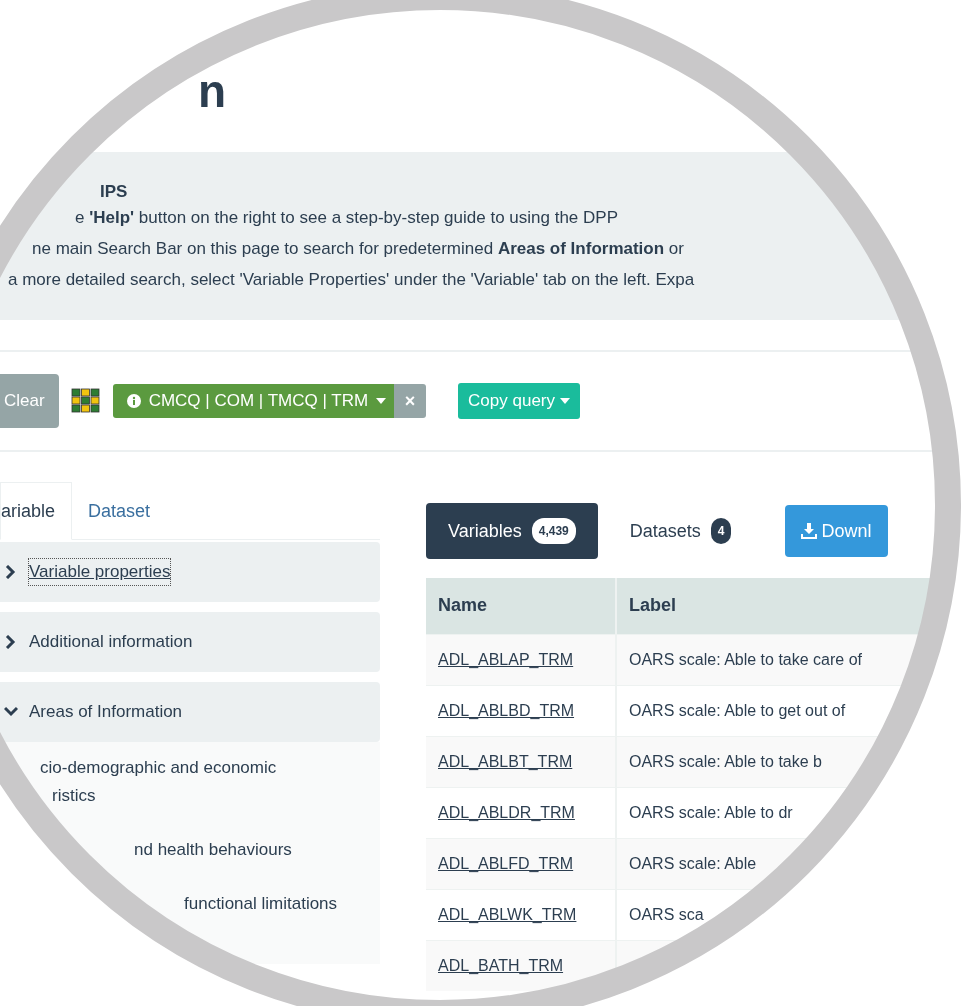 This screenshot has height=1006, width=967. What do you see at coordinates (36, 511) in the screenshot?
I see `tab: ariable` at bounding box center [36, 511].